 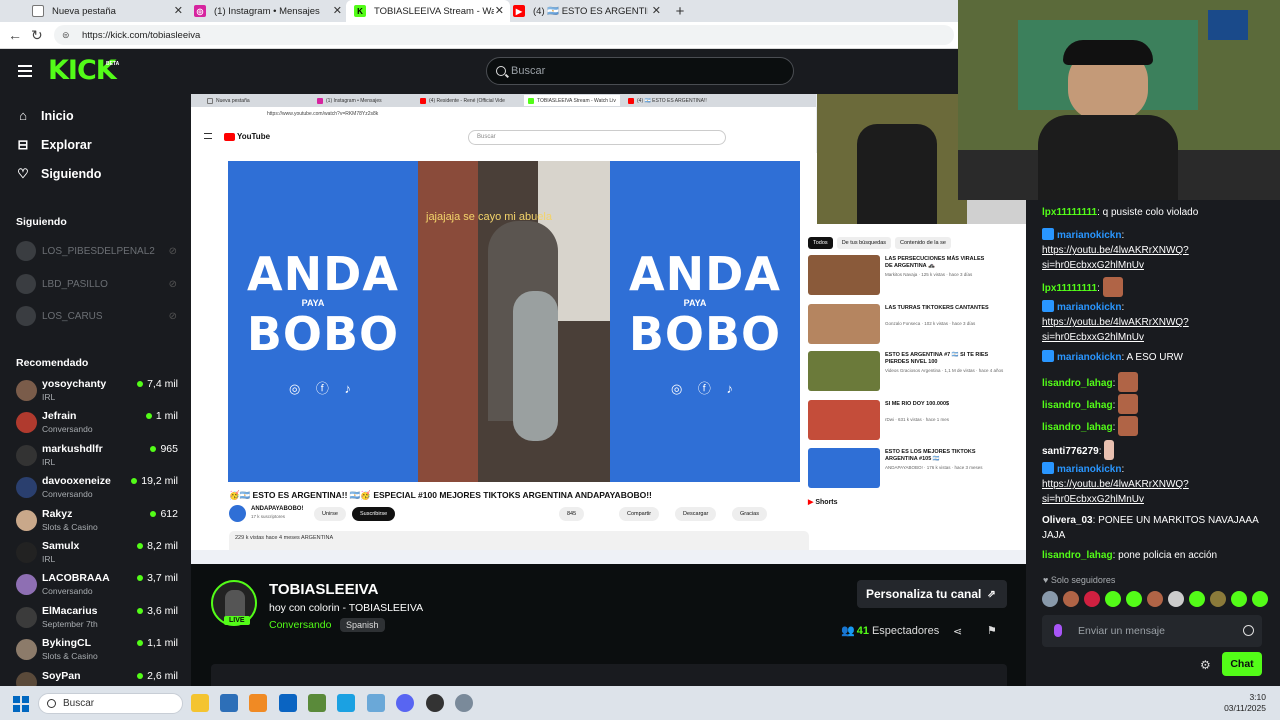 I want to click on reload-icon: ↻, so click(x=37, y=35).